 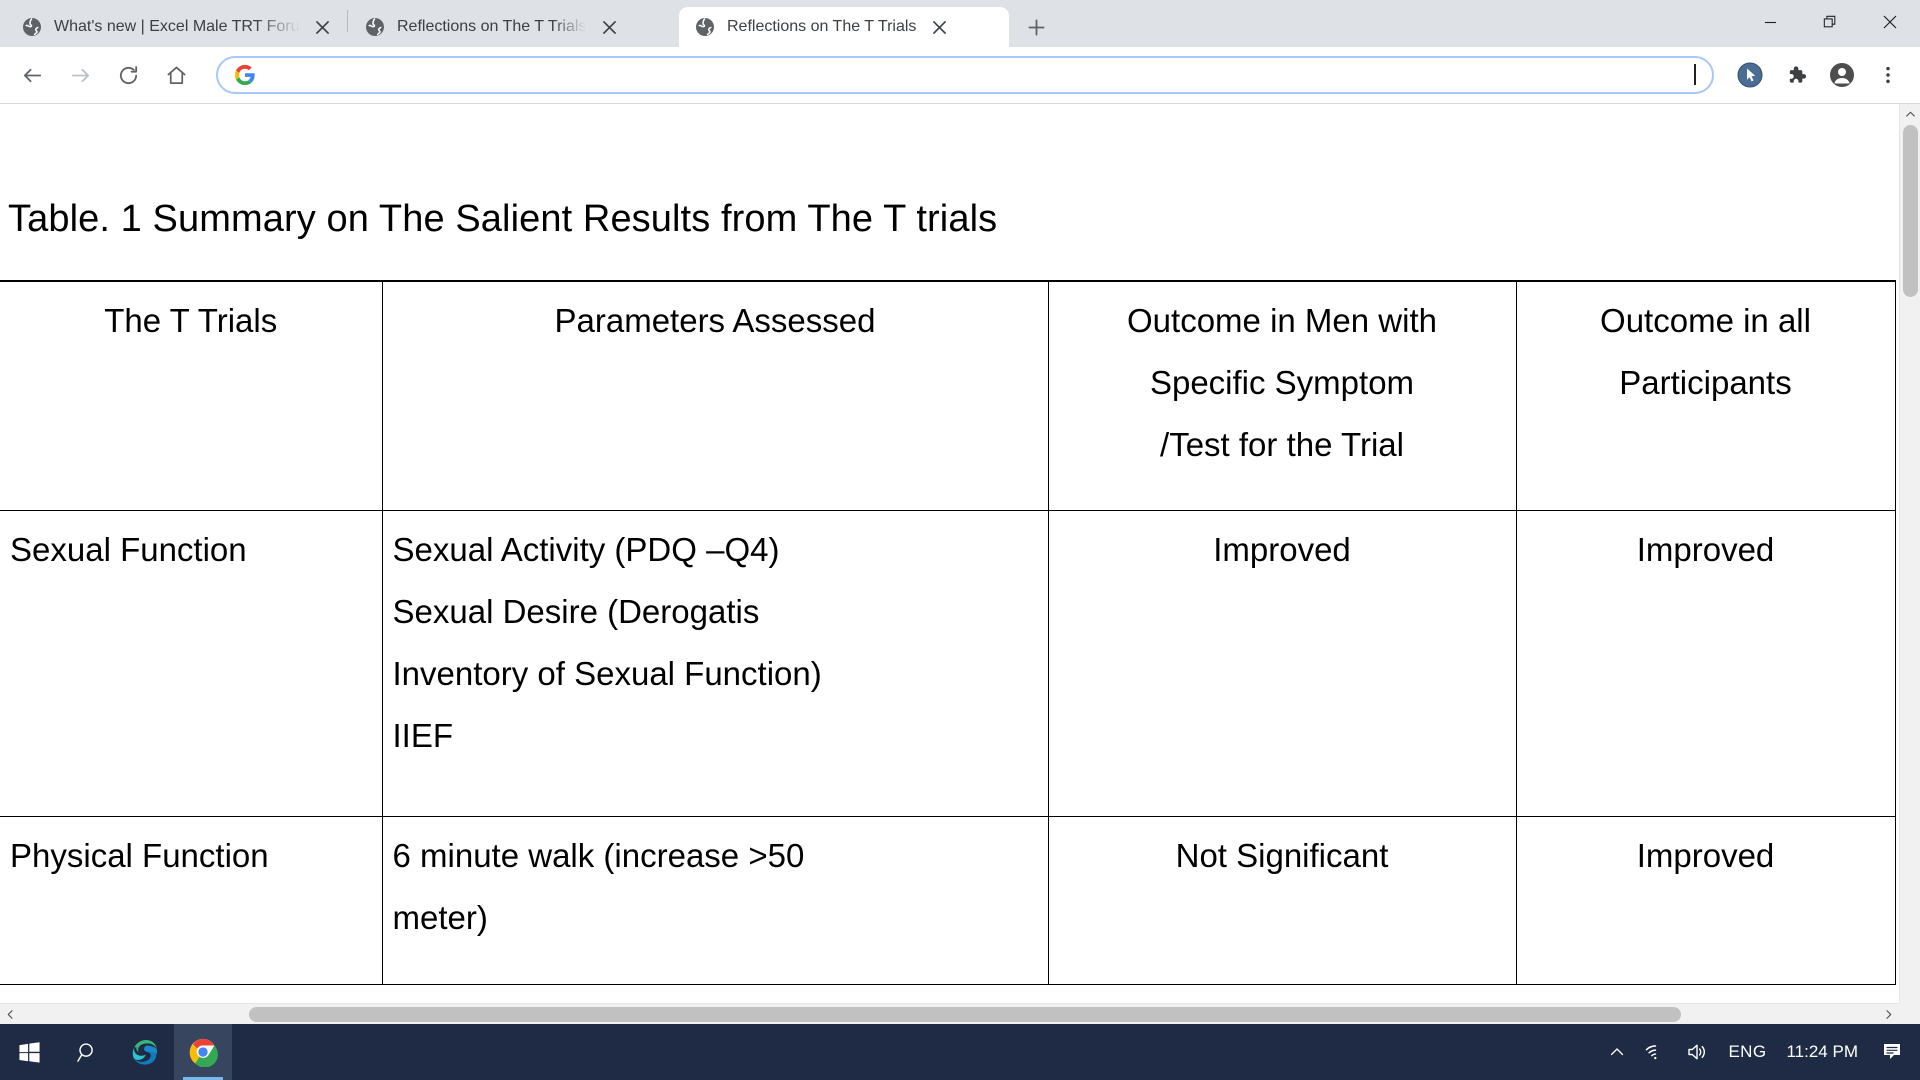 What do you see at coordinates (715, 900) in the screenshot?
I see `cell-parameters: 6 minute walk (increase >50 meter)` at bounding box center [715, 900].